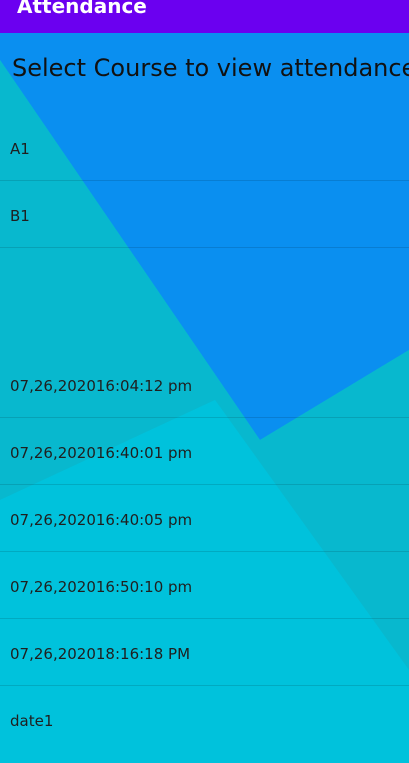 The image size is (409, 763). Describe the element at coordinates (204, 451) in the screenshot. I see `attendance-date-item: 07,26,202016:40:01 pm` at that location.